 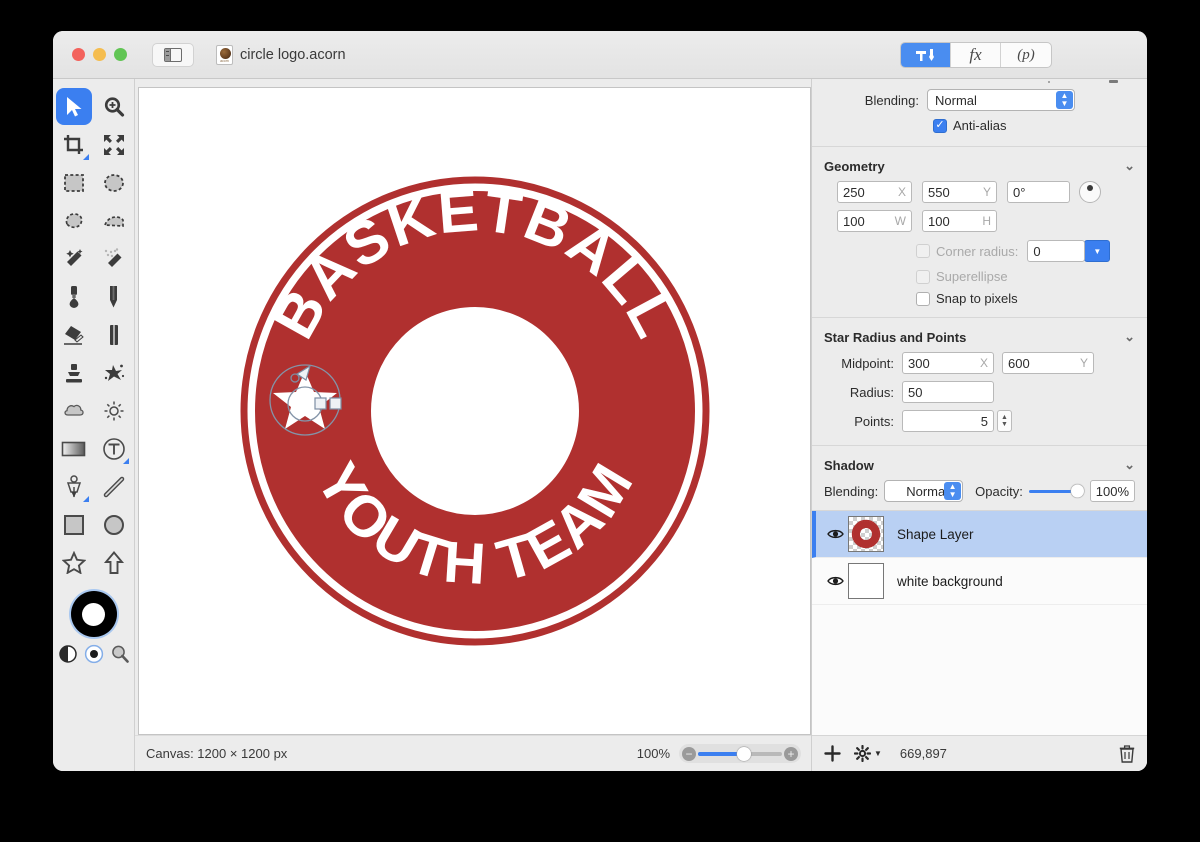 What do you see at coordinates (923, 298) in the screenshot?
I see `snap-to-pixels-checkbox` at bounding box center [923, 298].